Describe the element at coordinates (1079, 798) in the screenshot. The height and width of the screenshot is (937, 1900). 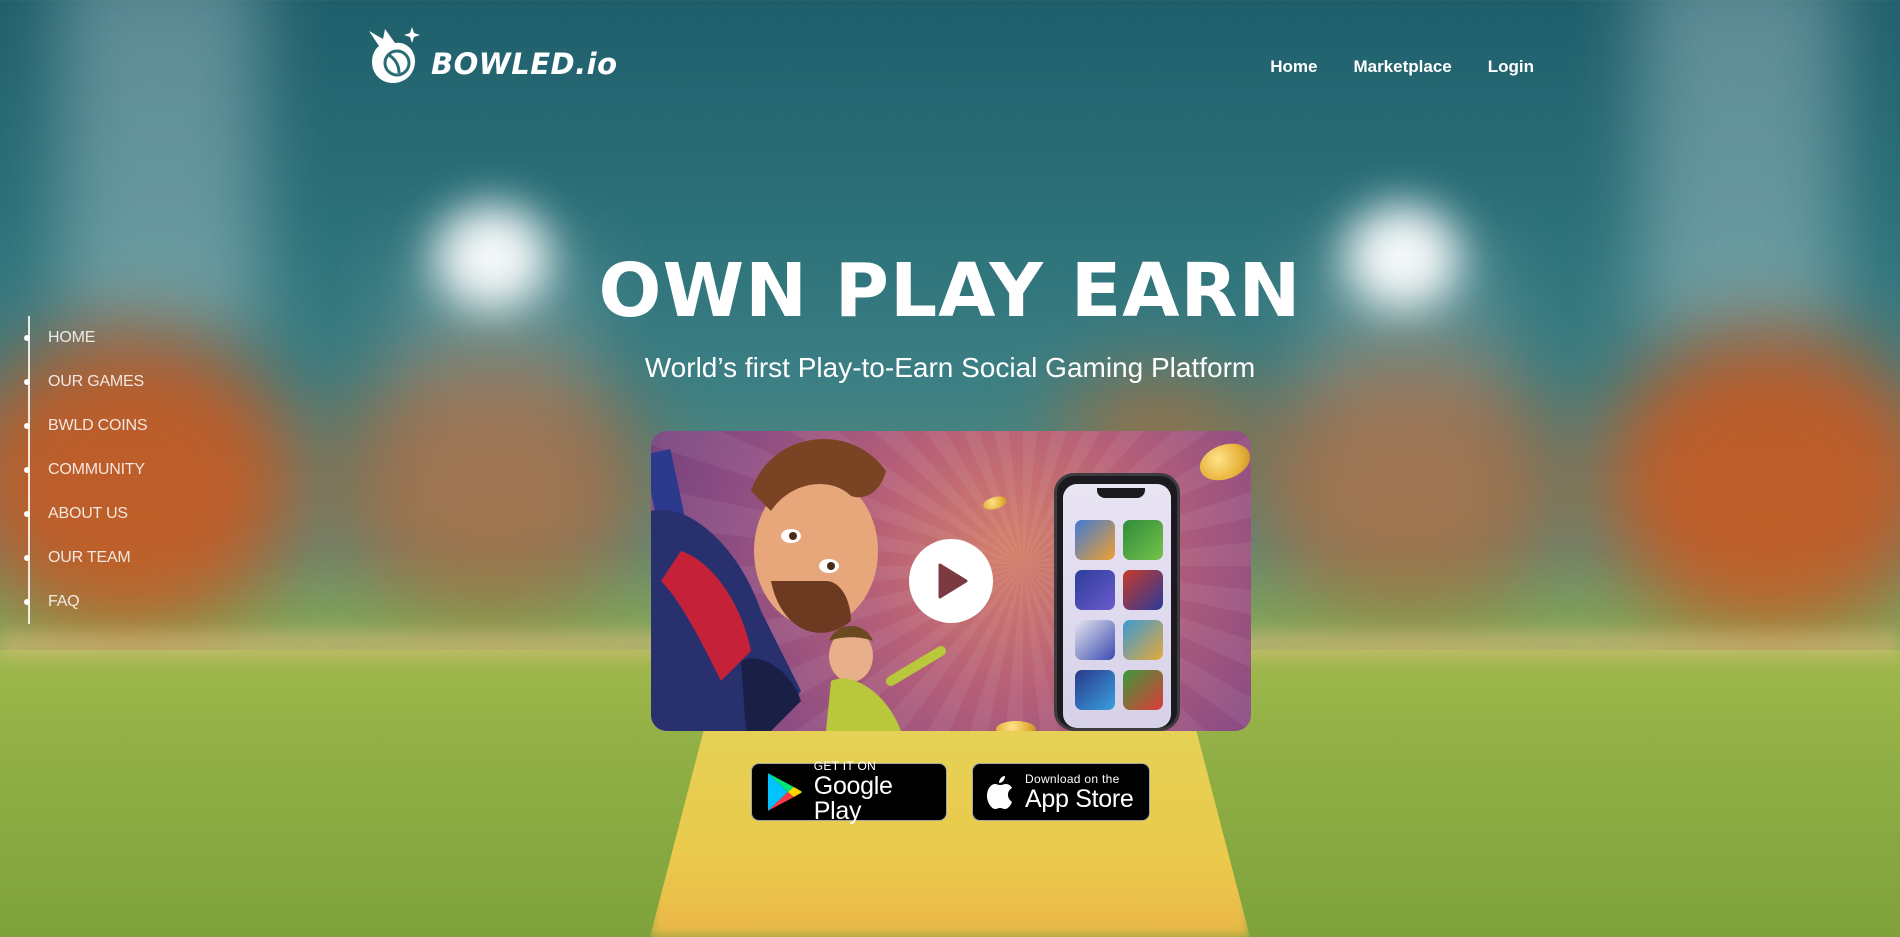
I see `app-store-big-text: App Store` at that location.